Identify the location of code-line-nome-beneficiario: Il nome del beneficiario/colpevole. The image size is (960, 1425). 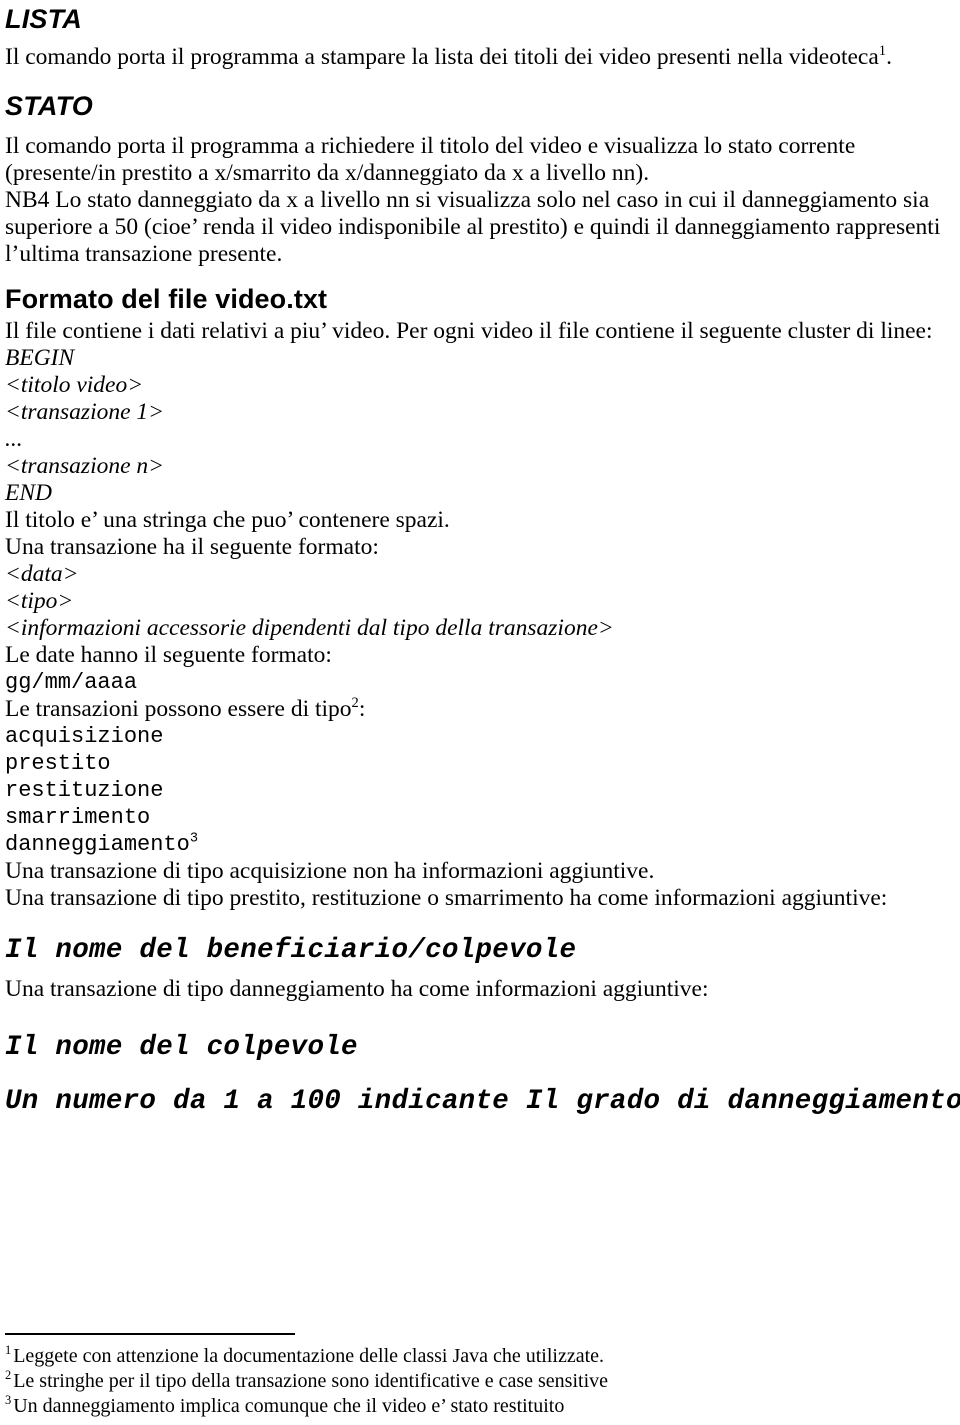
(291, 950).